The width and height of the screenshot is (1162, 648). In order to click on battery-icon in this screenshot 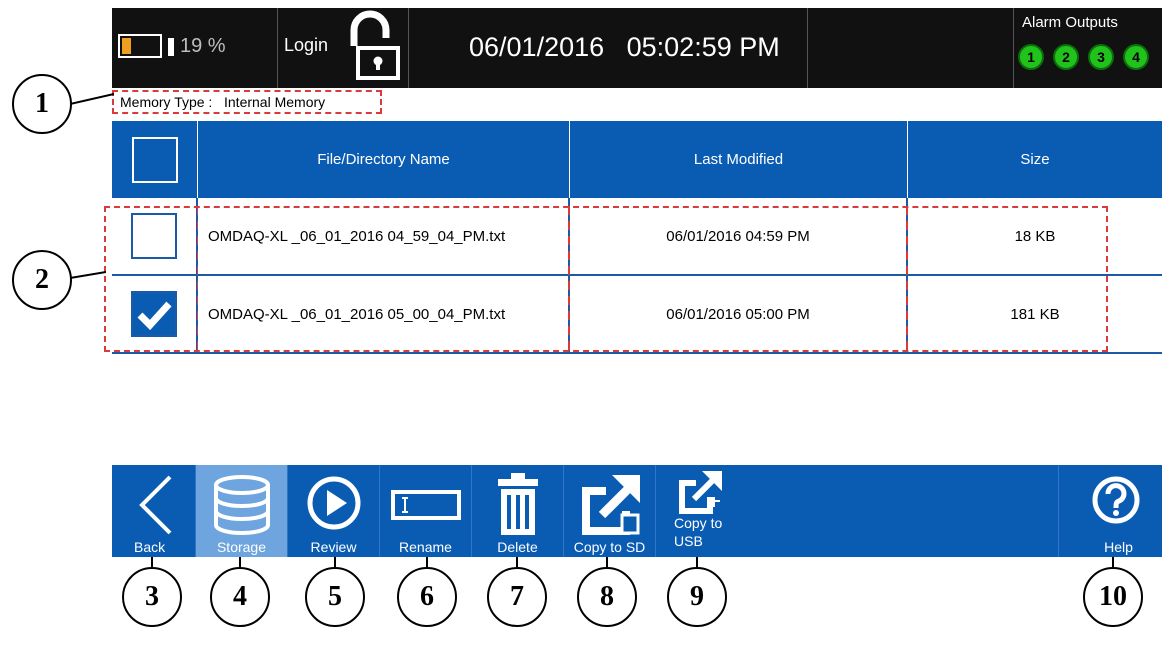, I will do `click(140, 46)`.